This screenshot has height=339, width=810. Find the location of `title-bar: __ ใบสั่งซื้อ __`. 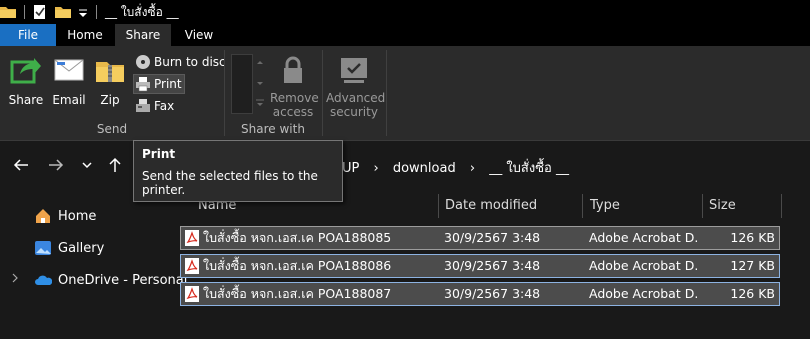

title-bar: __ ใบสั่งซื้อ __ is located at coordinates (405, 12).